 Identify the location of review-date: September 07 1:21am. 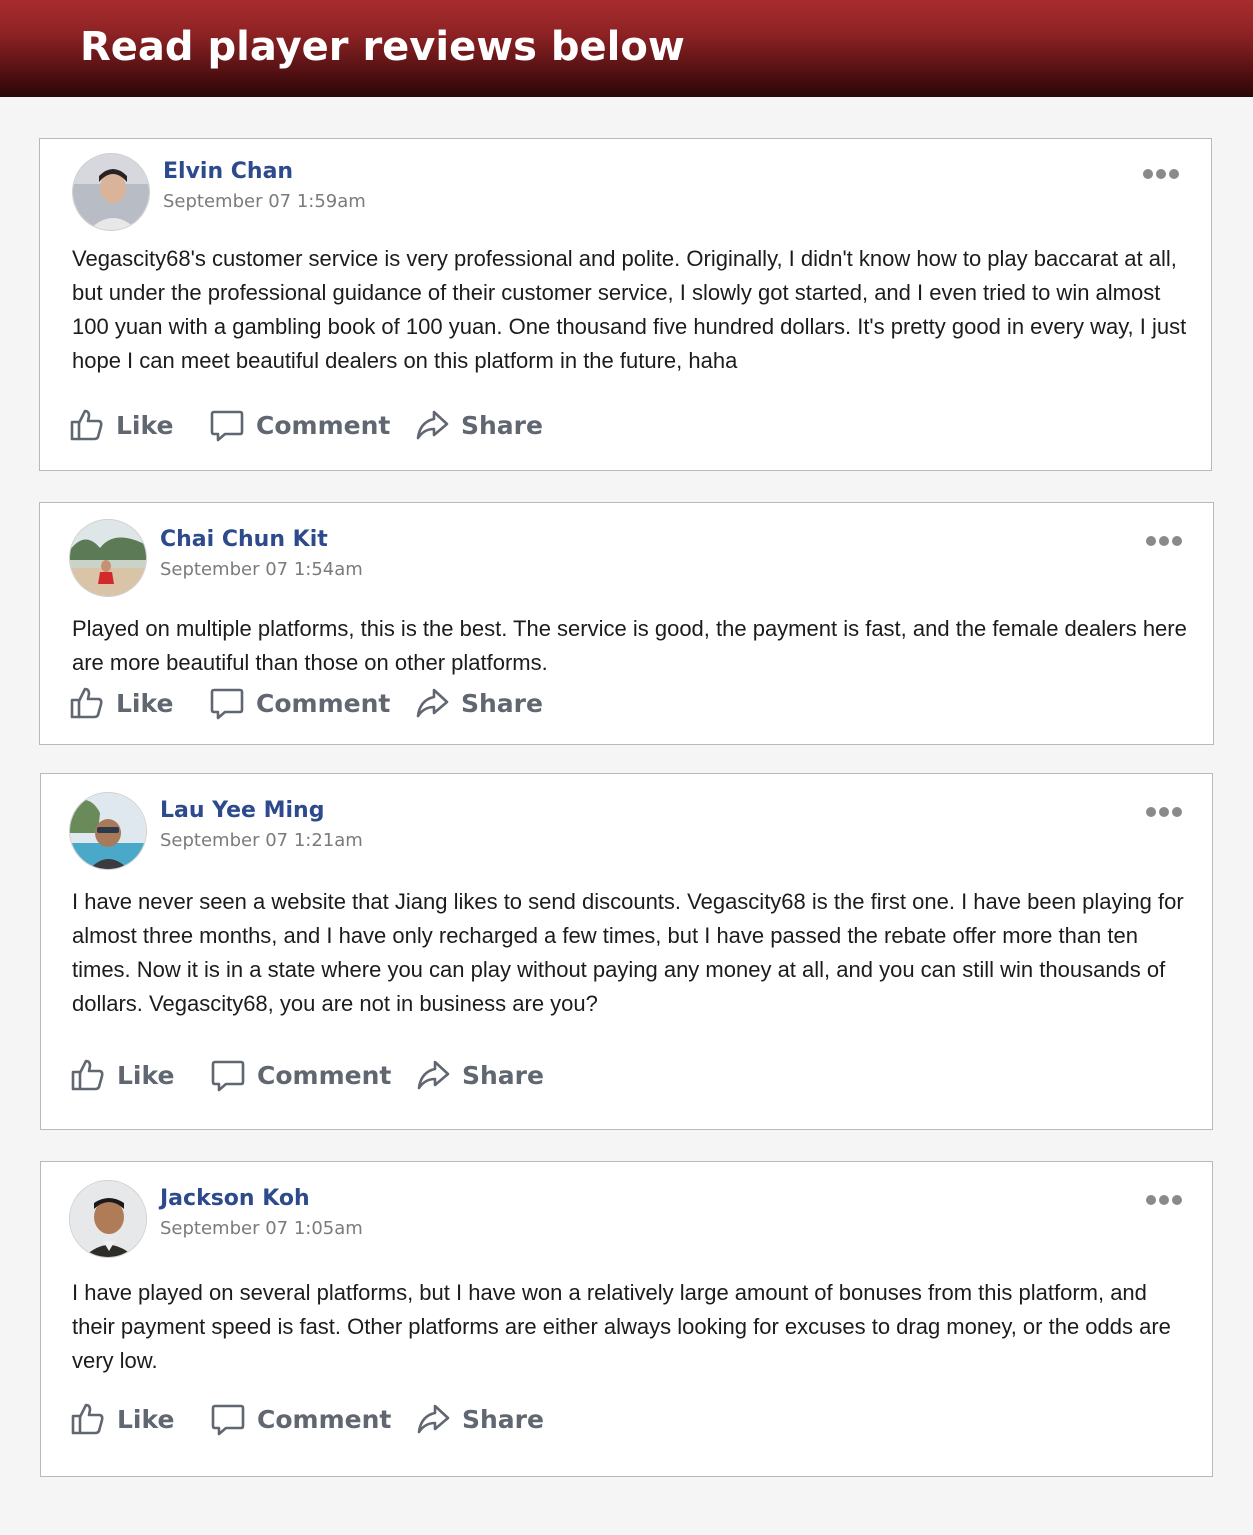
(261, 840).